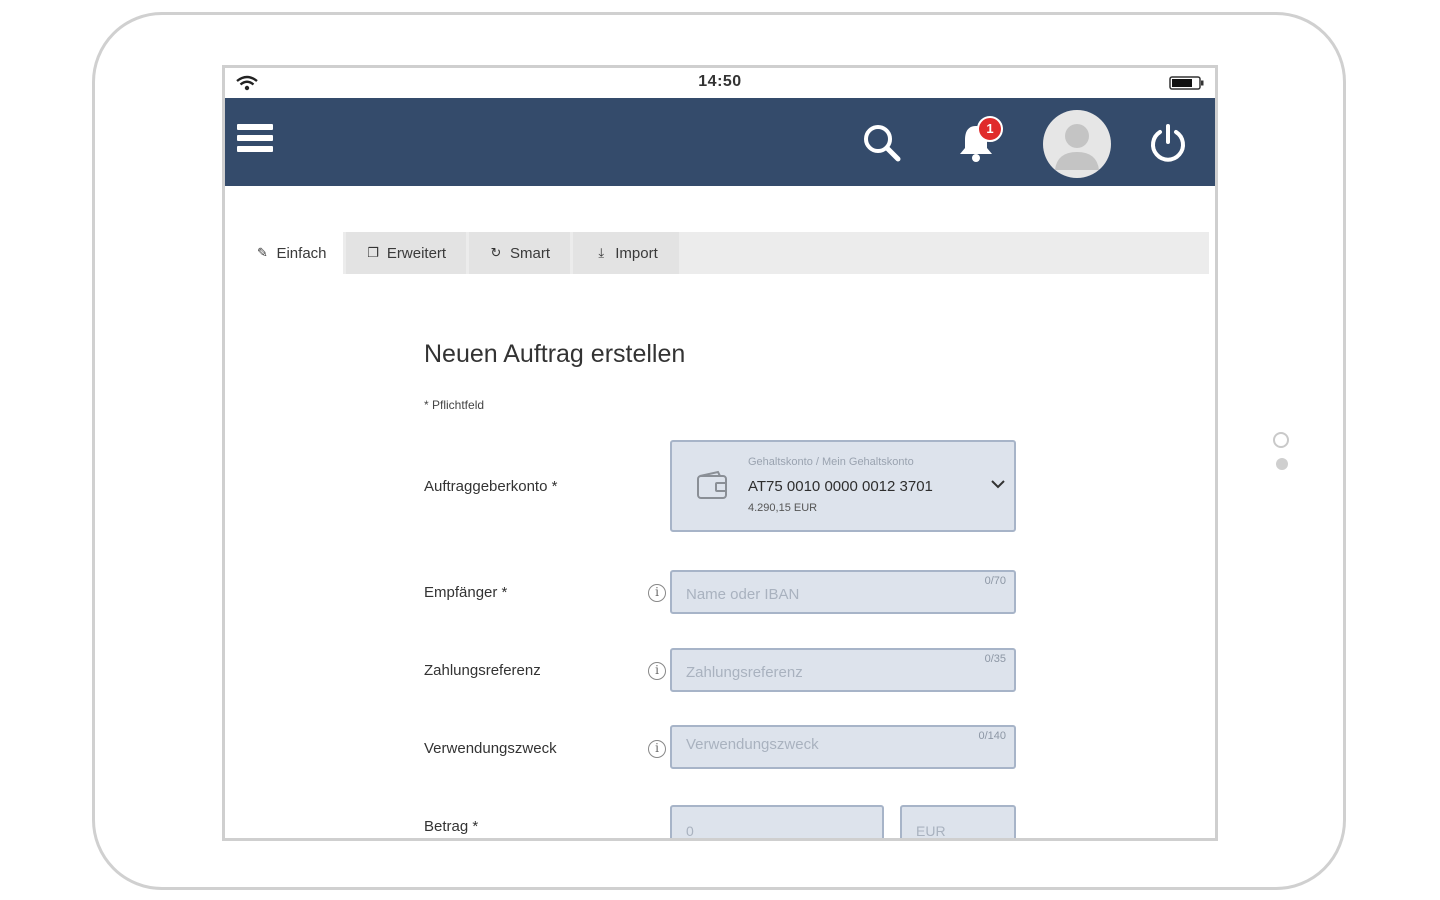 This screenshot has height=900, width=1440. I want to click on zahlungsreferenz-placeholder: Zahlungsreferenz, so click(744, 672).